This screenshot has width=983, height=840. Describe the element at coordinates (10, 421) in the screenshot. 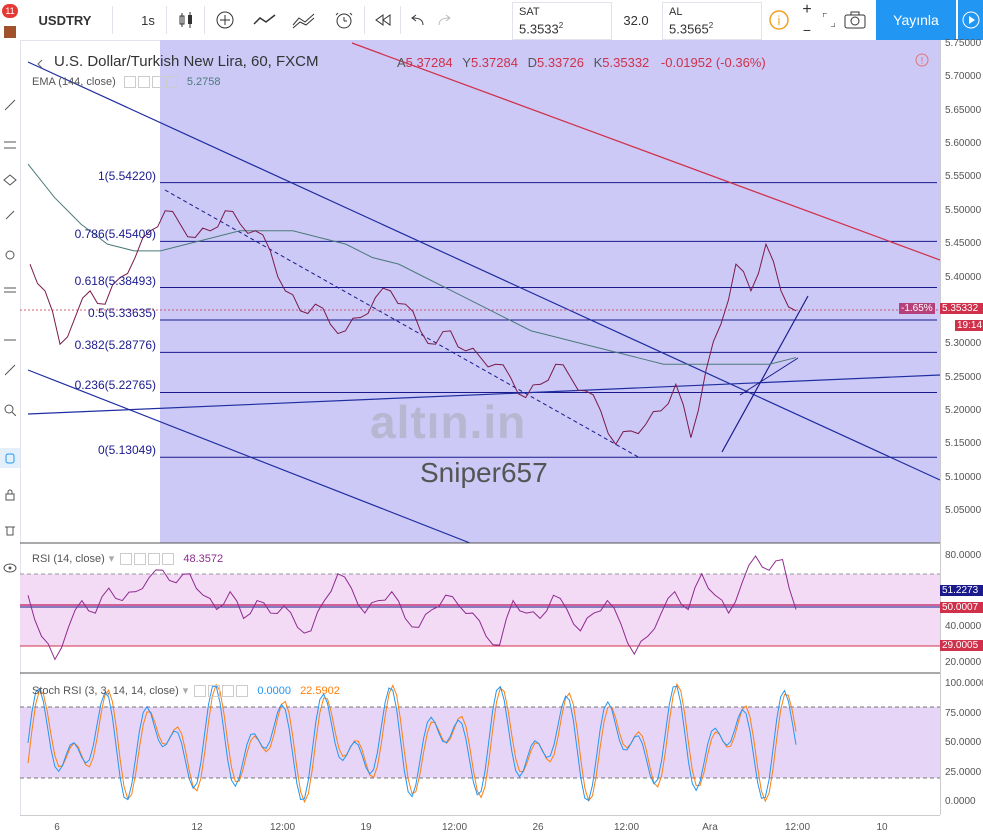

I see `drawing-toolbar: 11` at that location.